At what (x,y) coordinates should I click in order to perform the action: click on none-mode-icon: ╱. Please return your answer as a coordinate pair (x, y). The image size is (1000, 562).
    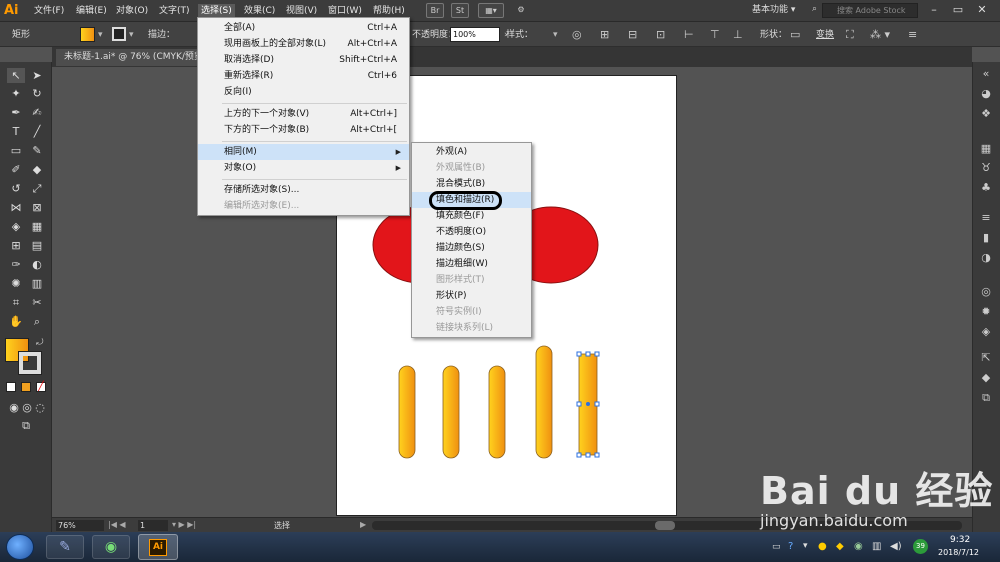
    Looking at the image, I should click on (41, 387).